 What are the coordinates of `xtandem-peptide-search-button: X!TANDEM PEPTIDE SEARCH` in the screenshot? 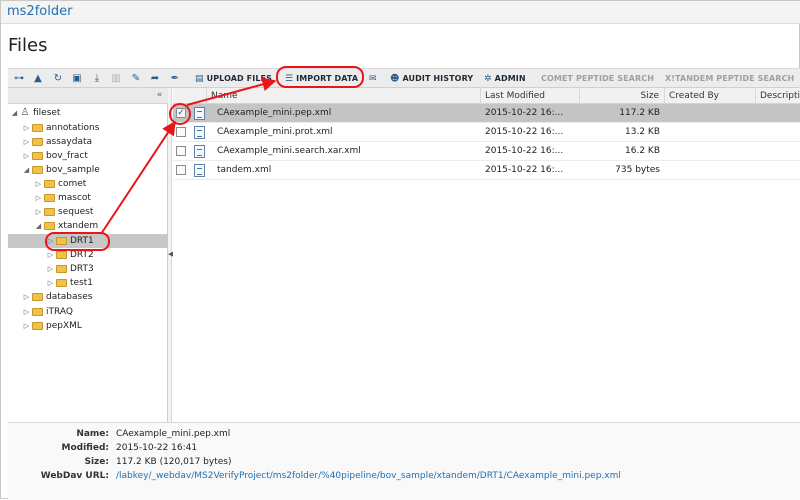 It's located at (729, 79).